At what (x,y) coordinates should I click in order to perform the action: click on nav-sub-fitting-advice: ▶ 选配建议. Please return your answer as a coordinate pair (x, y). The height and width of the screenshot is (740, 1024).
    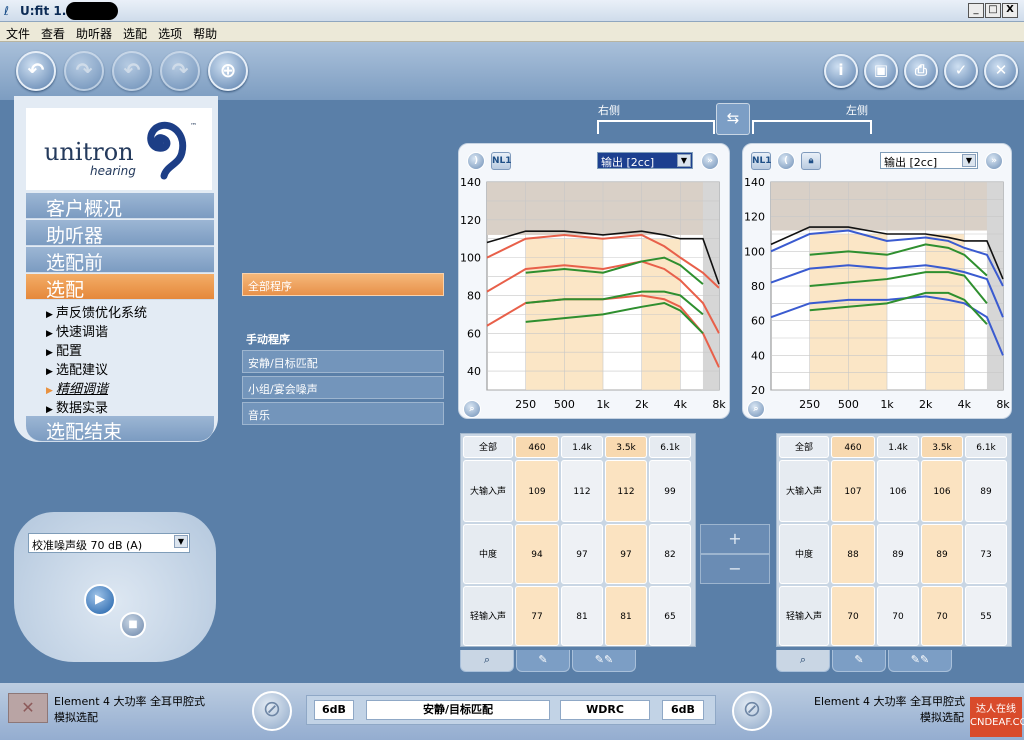
    Looking at the image, I should click on (77, 368).